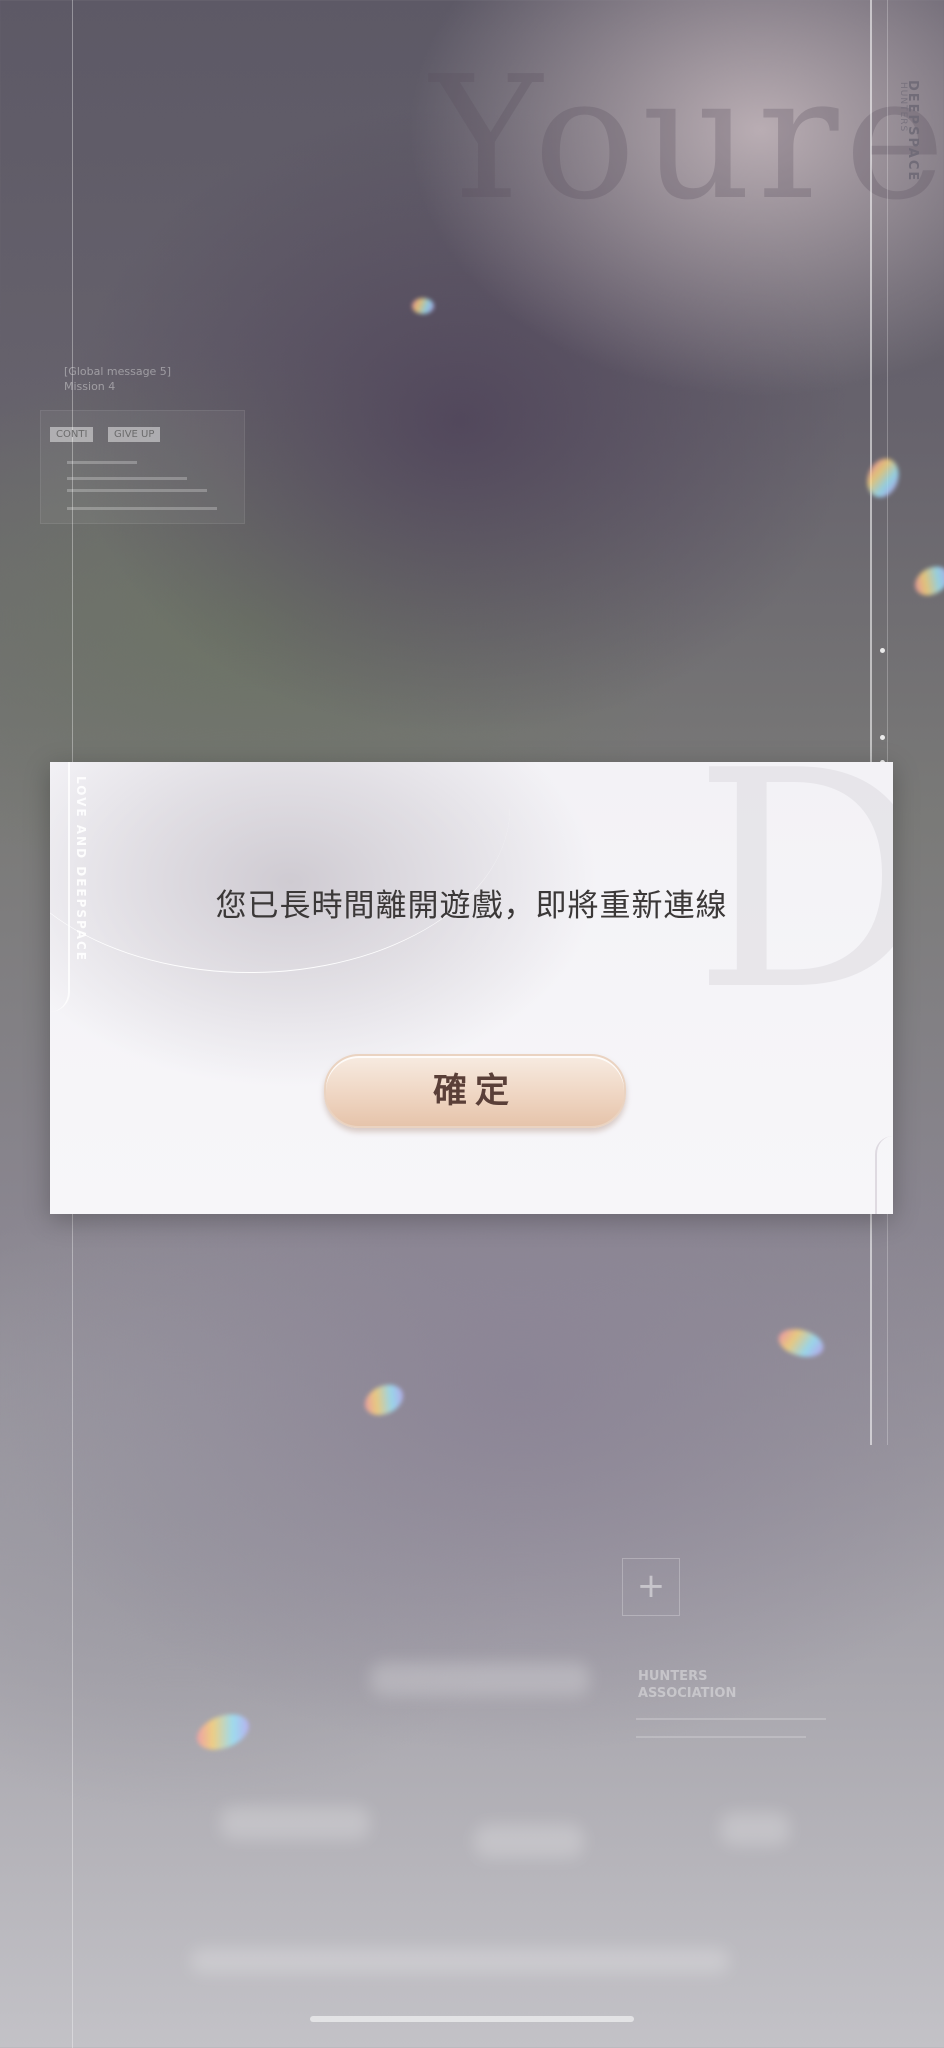  I want to click on confirm-button-label: 確定, so click(475, 1091).